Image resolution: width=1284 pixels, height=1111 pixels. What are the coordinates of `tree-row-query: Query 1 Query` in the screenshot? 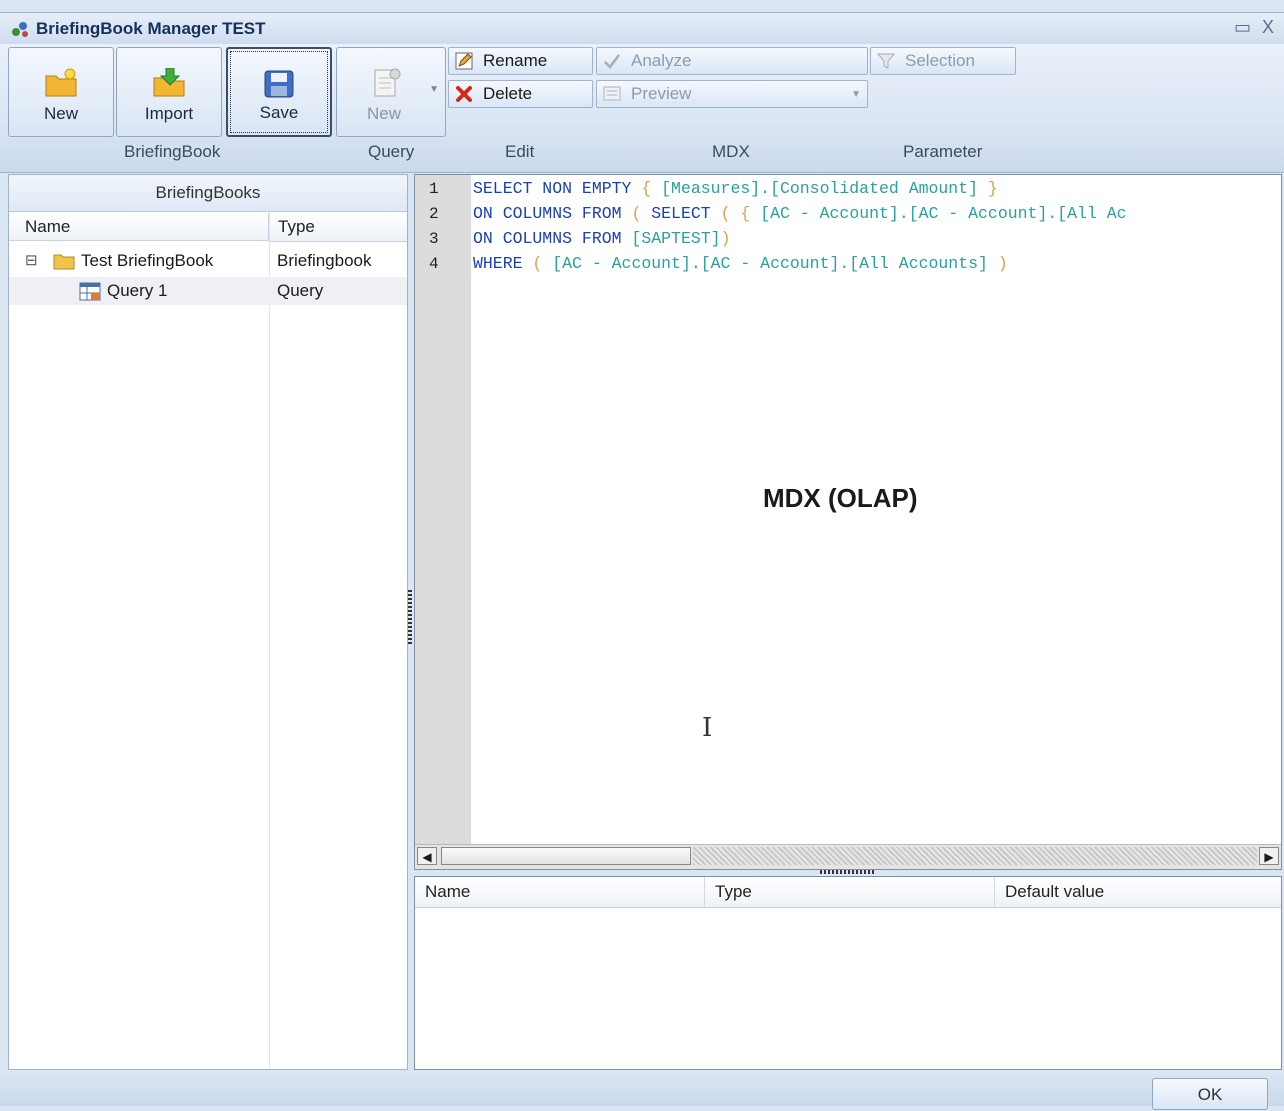 It's located at (208, 291).